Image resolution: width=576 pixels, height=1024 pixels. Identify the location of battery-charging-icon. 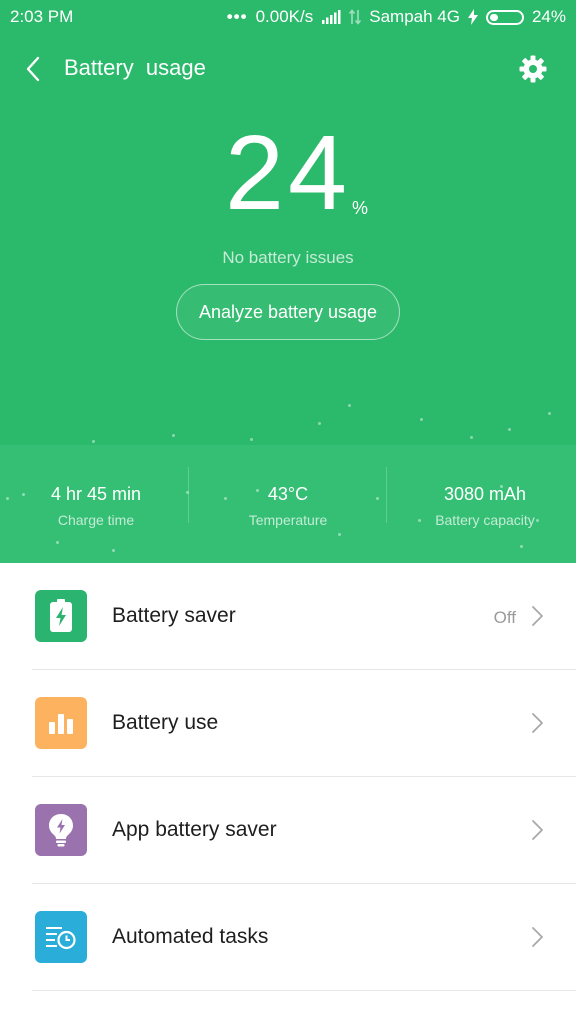
(61, 615).